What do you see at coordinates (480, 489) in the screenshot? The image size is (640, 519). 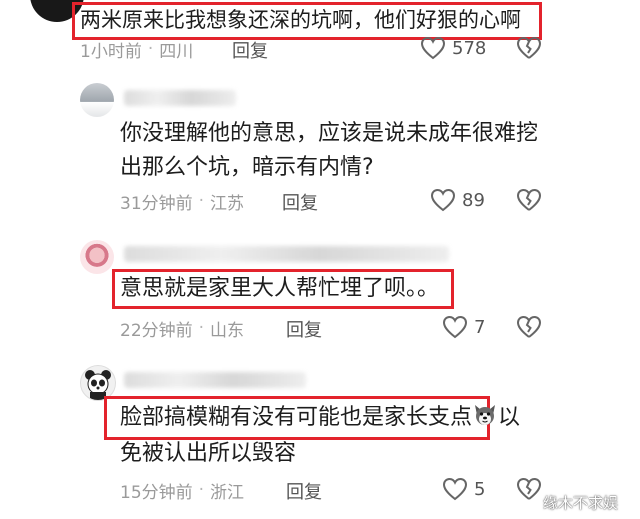 I see `like-count: 5` at bounding box center [480, 489].